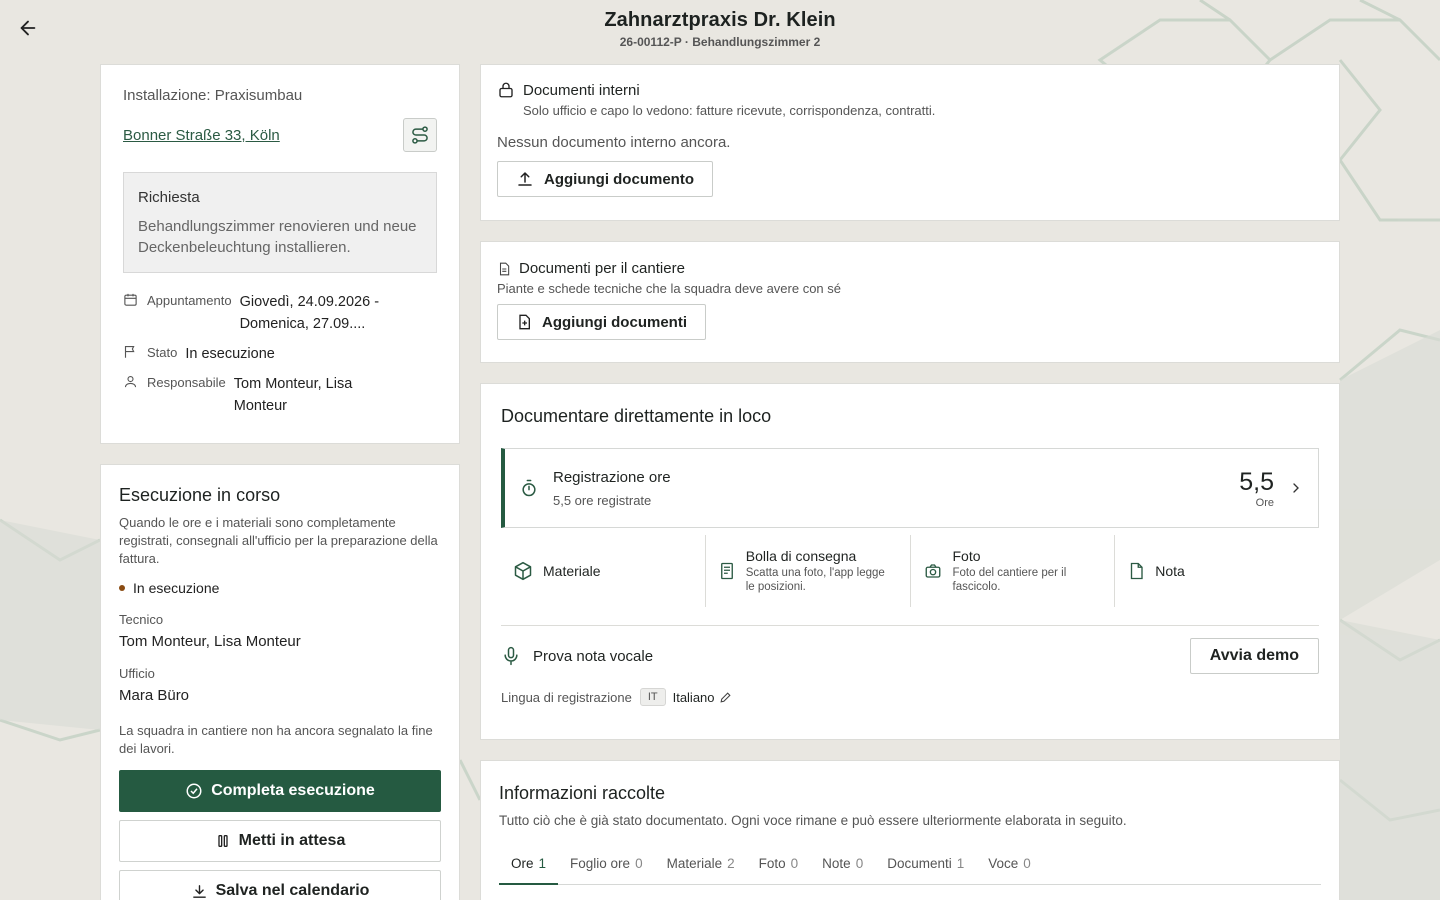  I want to click on tab-notes-count: 0, so click(859, 863).